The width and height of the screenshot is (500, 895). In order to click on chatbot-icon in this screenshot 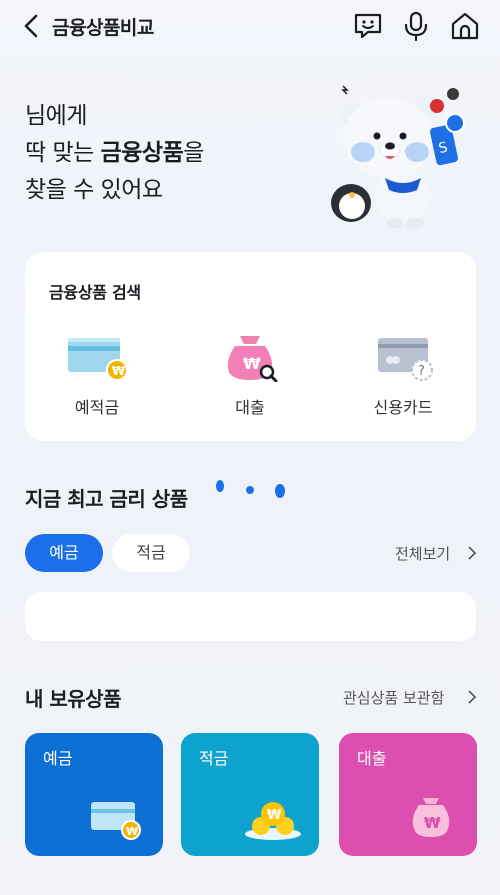, I will do `click(368, 26)`.